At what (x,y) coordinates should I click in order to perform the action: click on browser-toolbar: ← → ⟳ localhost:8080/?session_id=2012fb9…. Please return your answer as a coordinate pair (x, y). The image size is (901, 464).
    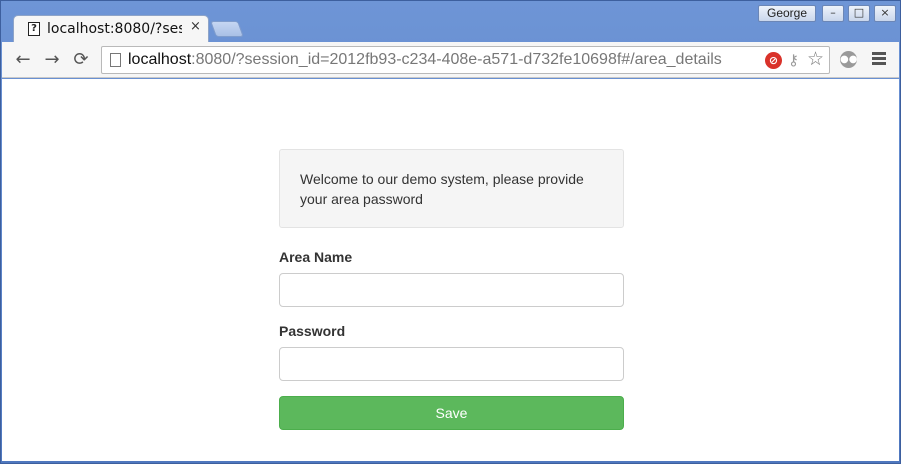
    Looking at the image, I should click on (450, 60).